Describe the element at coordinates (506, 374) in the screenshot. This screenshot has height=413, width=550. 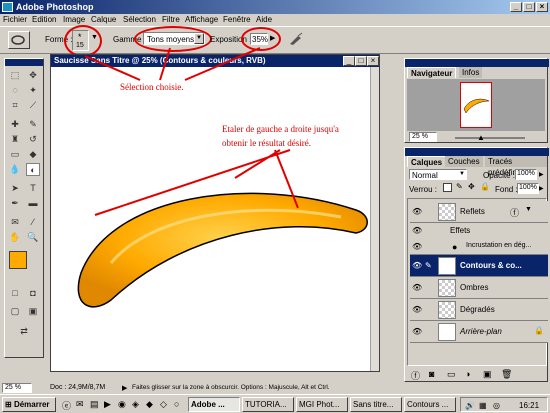
I see `trash-icon: 🗑` at that location.